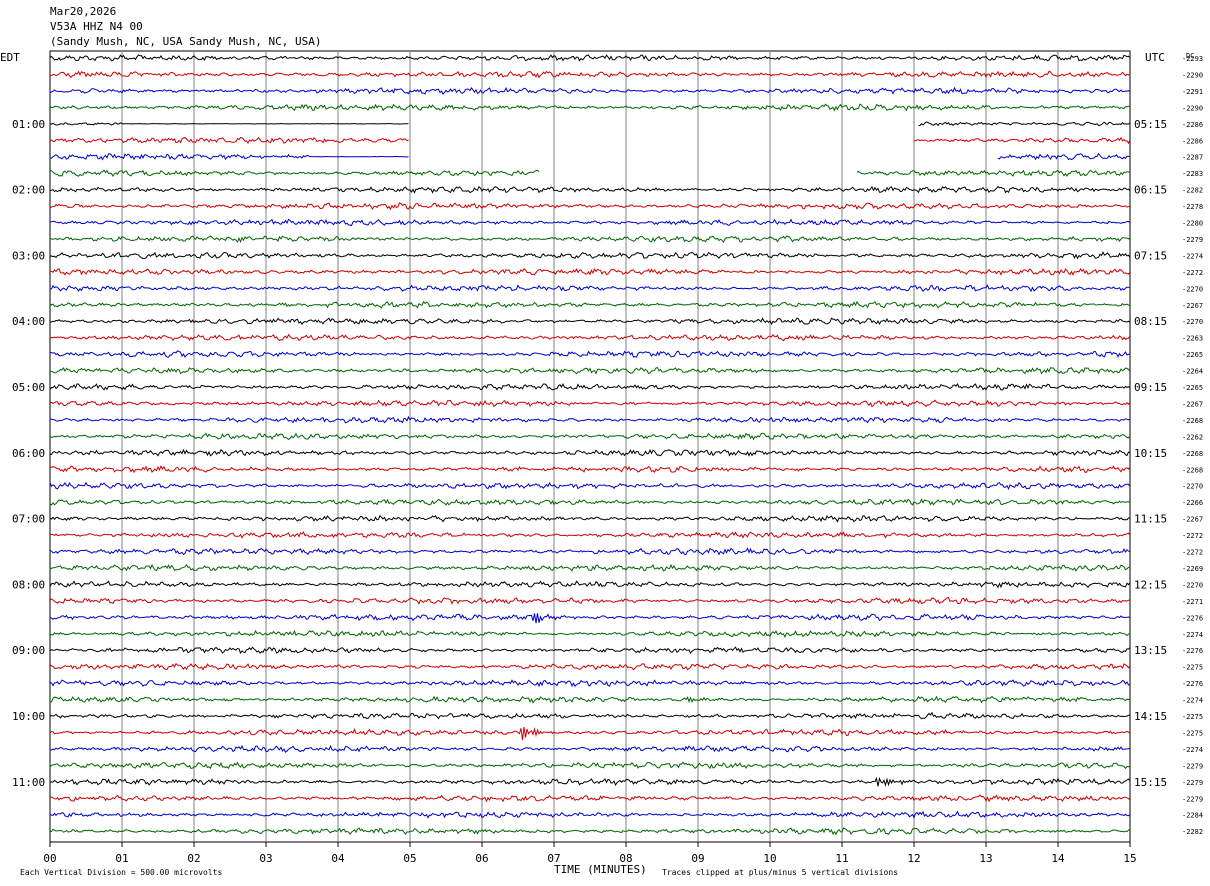 Image resolution: width=1210 pixels, height=886 pixels. I want to click on dc-offset-label: -2284, so click(1192, 816).